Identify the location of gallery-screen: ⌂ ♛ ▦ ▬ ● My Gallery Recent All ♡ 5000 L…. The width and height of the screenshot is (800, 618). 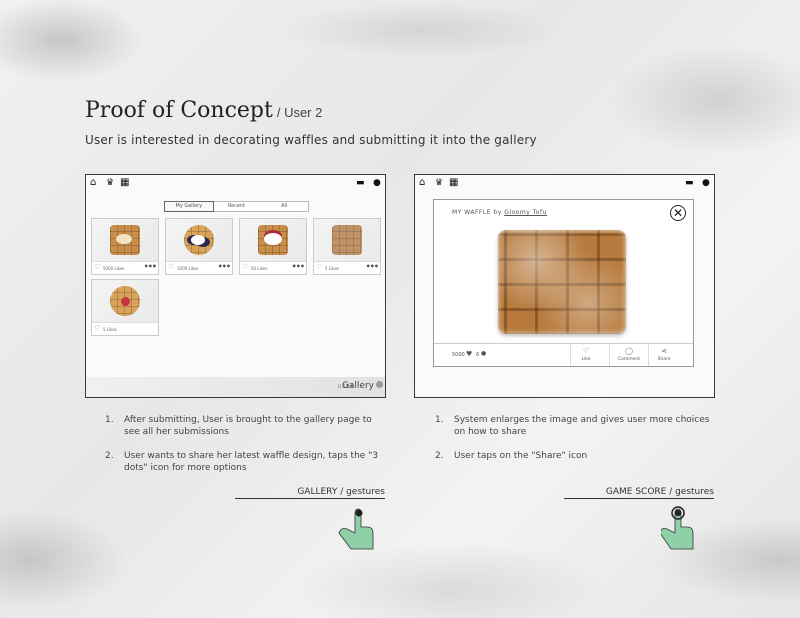
(235, 286).